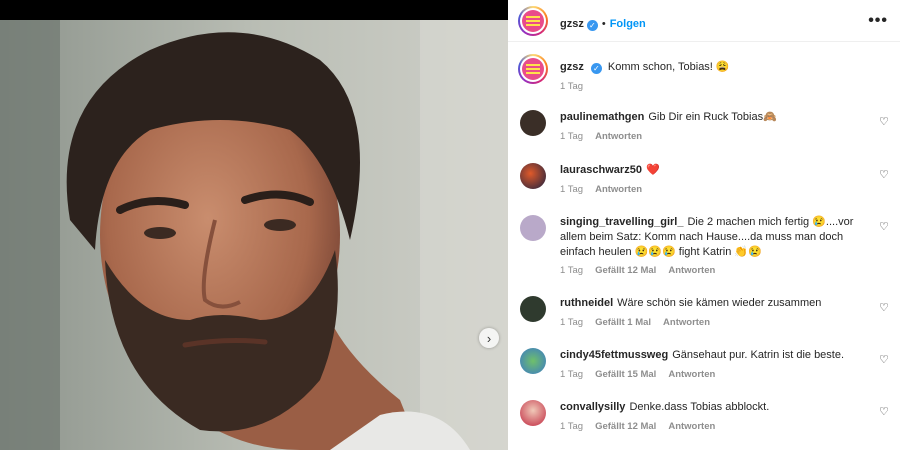 The image size is (900, 450). I want to click on post-header: gzsz ✓ • Folgen •••, so click(704, 21).